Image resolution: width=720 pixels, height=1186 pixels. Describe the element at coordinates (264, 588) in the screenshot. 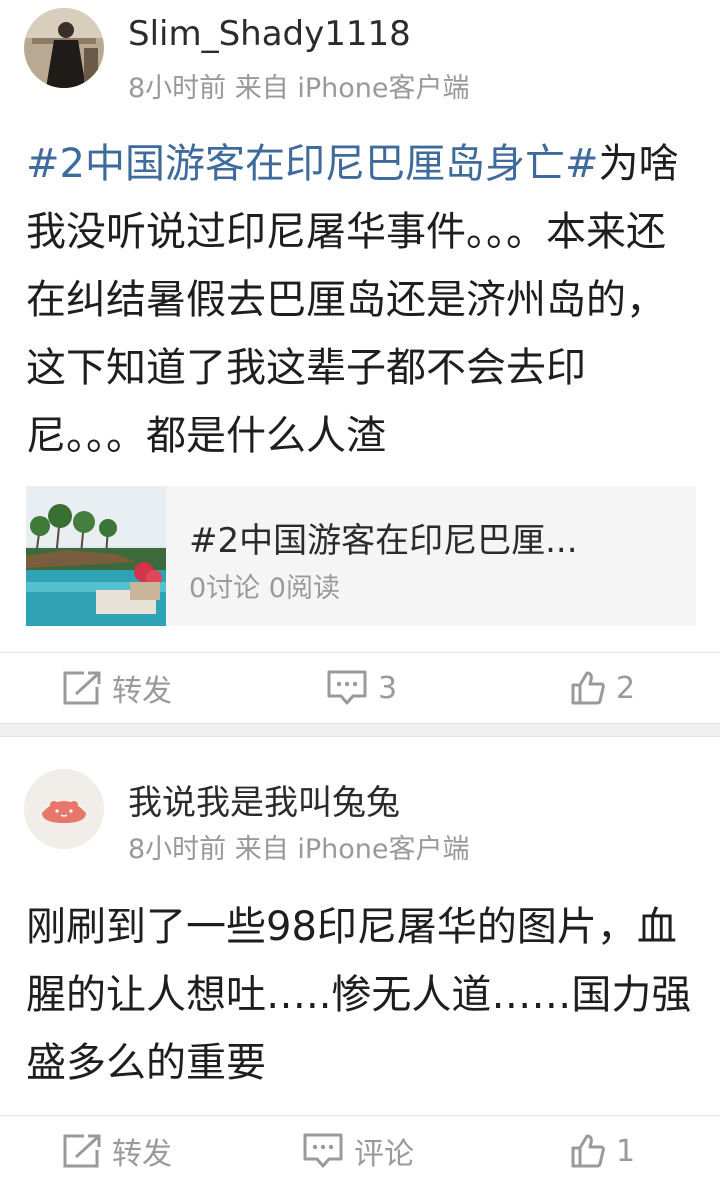

I see `topic-card-stats: 0讨论 0阅读` at that location.